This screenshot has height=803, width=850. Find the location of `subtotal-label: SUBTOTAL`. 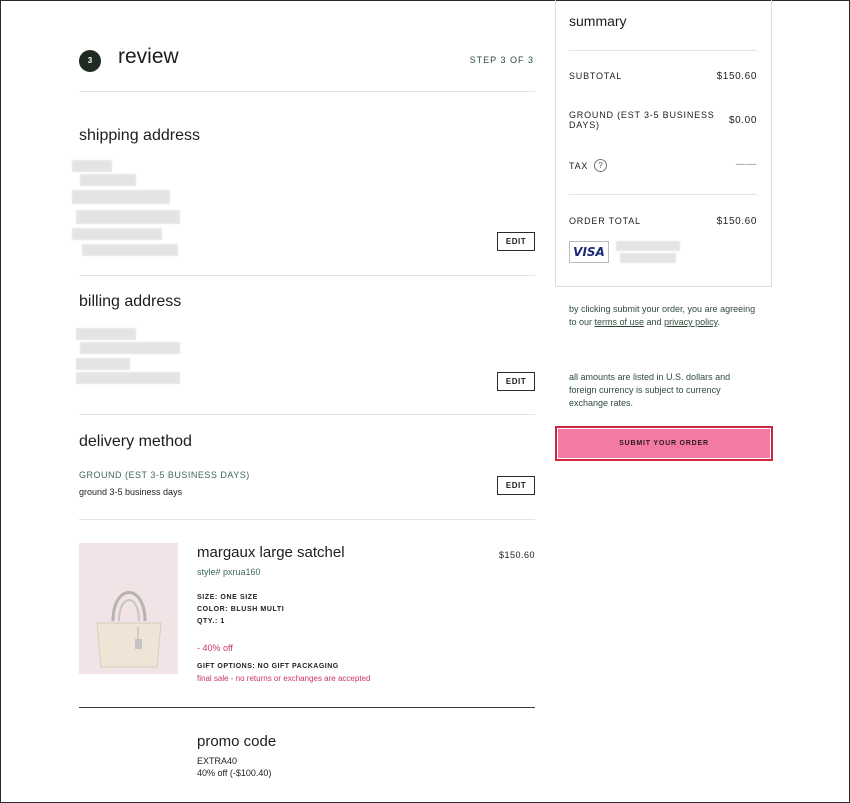

subtotal-label: SUBTOTAL is located at coordinates (596, 76).